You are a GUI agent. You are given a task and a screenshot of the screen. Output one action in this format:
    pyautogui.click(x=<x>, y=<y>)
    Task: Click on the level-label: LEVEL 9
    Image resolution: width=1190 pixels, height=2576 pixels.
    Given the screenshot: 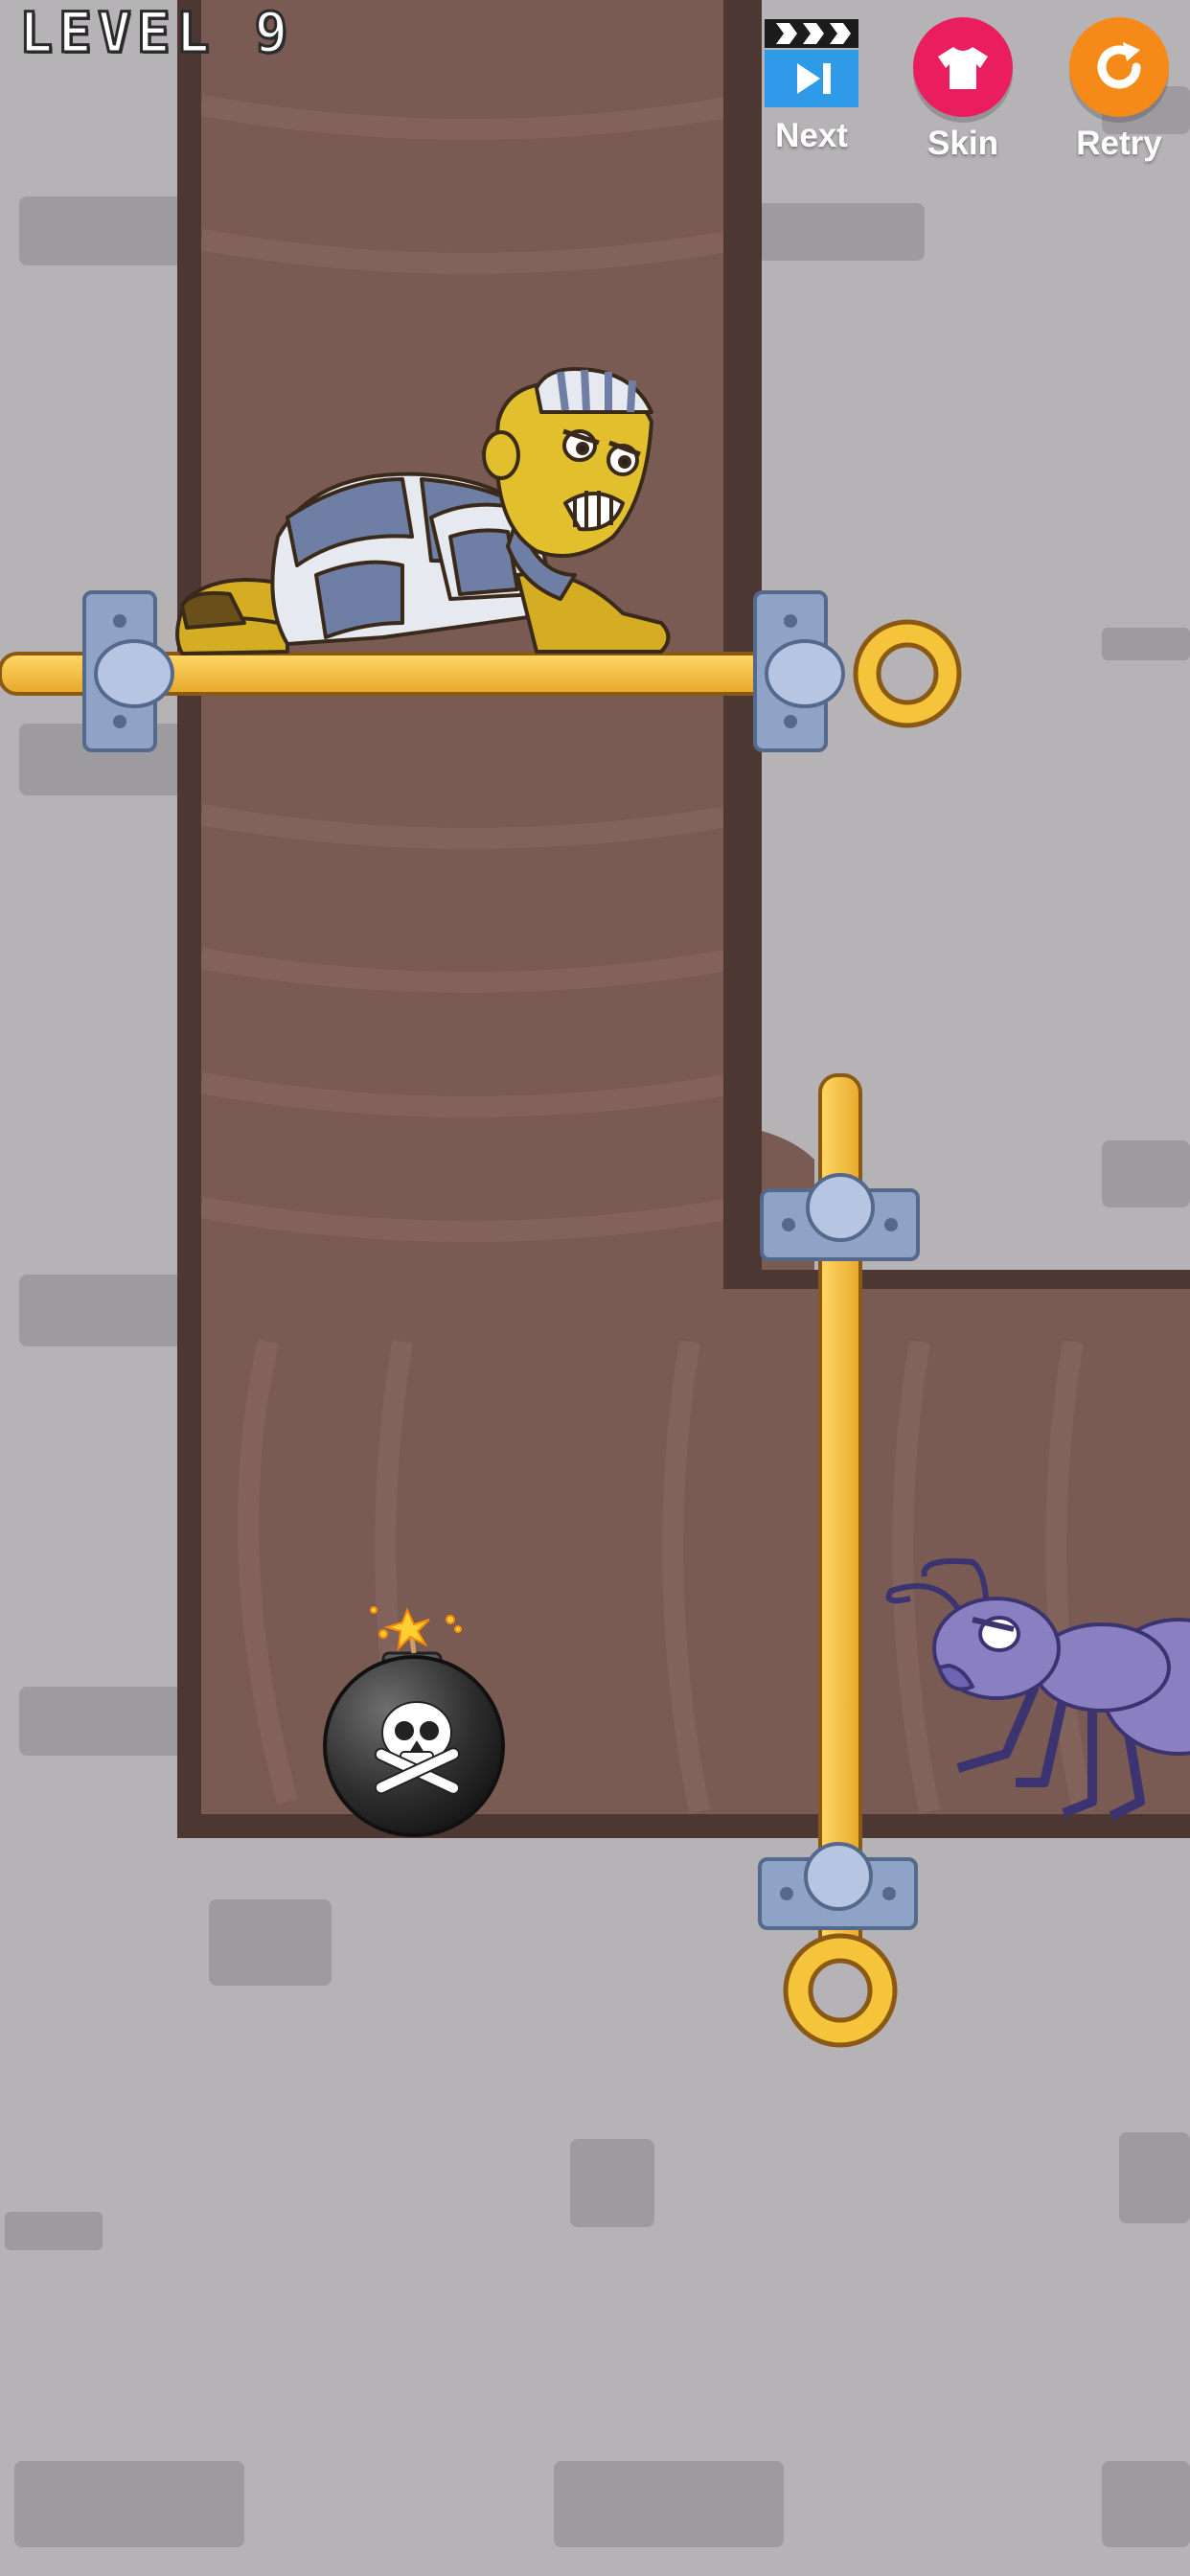 What is the action you would take?
    pyautogui.click(x=155, y=34)
    